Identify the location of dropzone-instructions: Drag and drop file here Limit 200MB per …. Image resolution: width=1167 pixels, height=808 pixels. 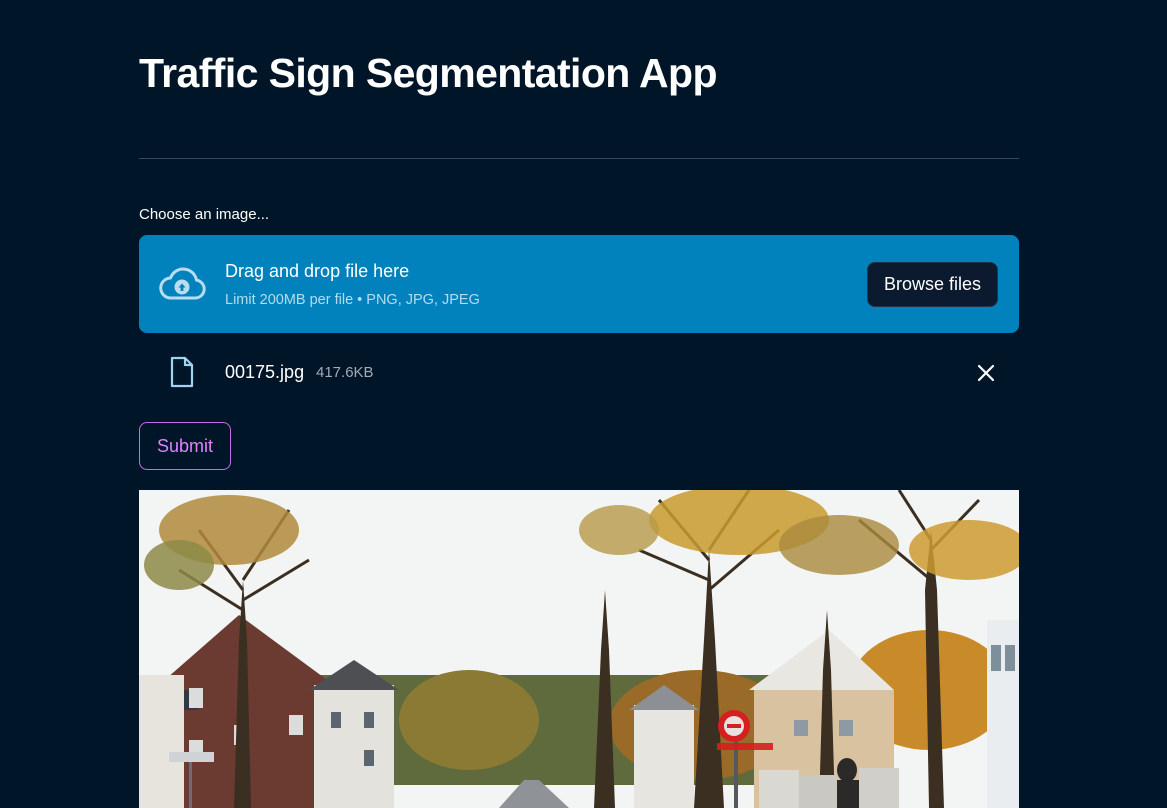
(352, 284).